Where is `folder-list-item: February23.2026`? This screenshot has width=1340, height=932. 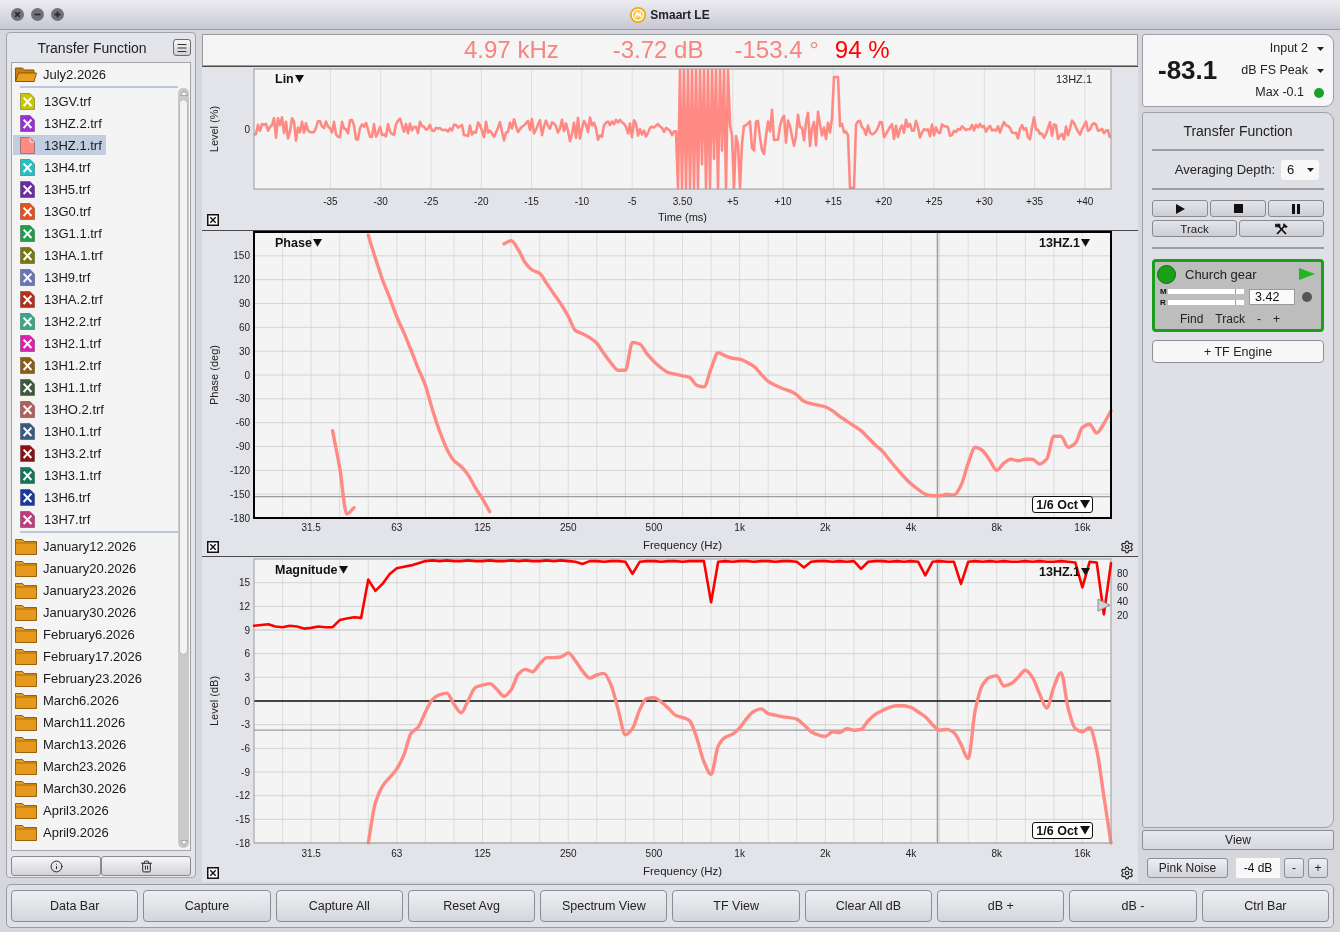 folder-list-item: February23.2026 is located at coordinates (79, 678).